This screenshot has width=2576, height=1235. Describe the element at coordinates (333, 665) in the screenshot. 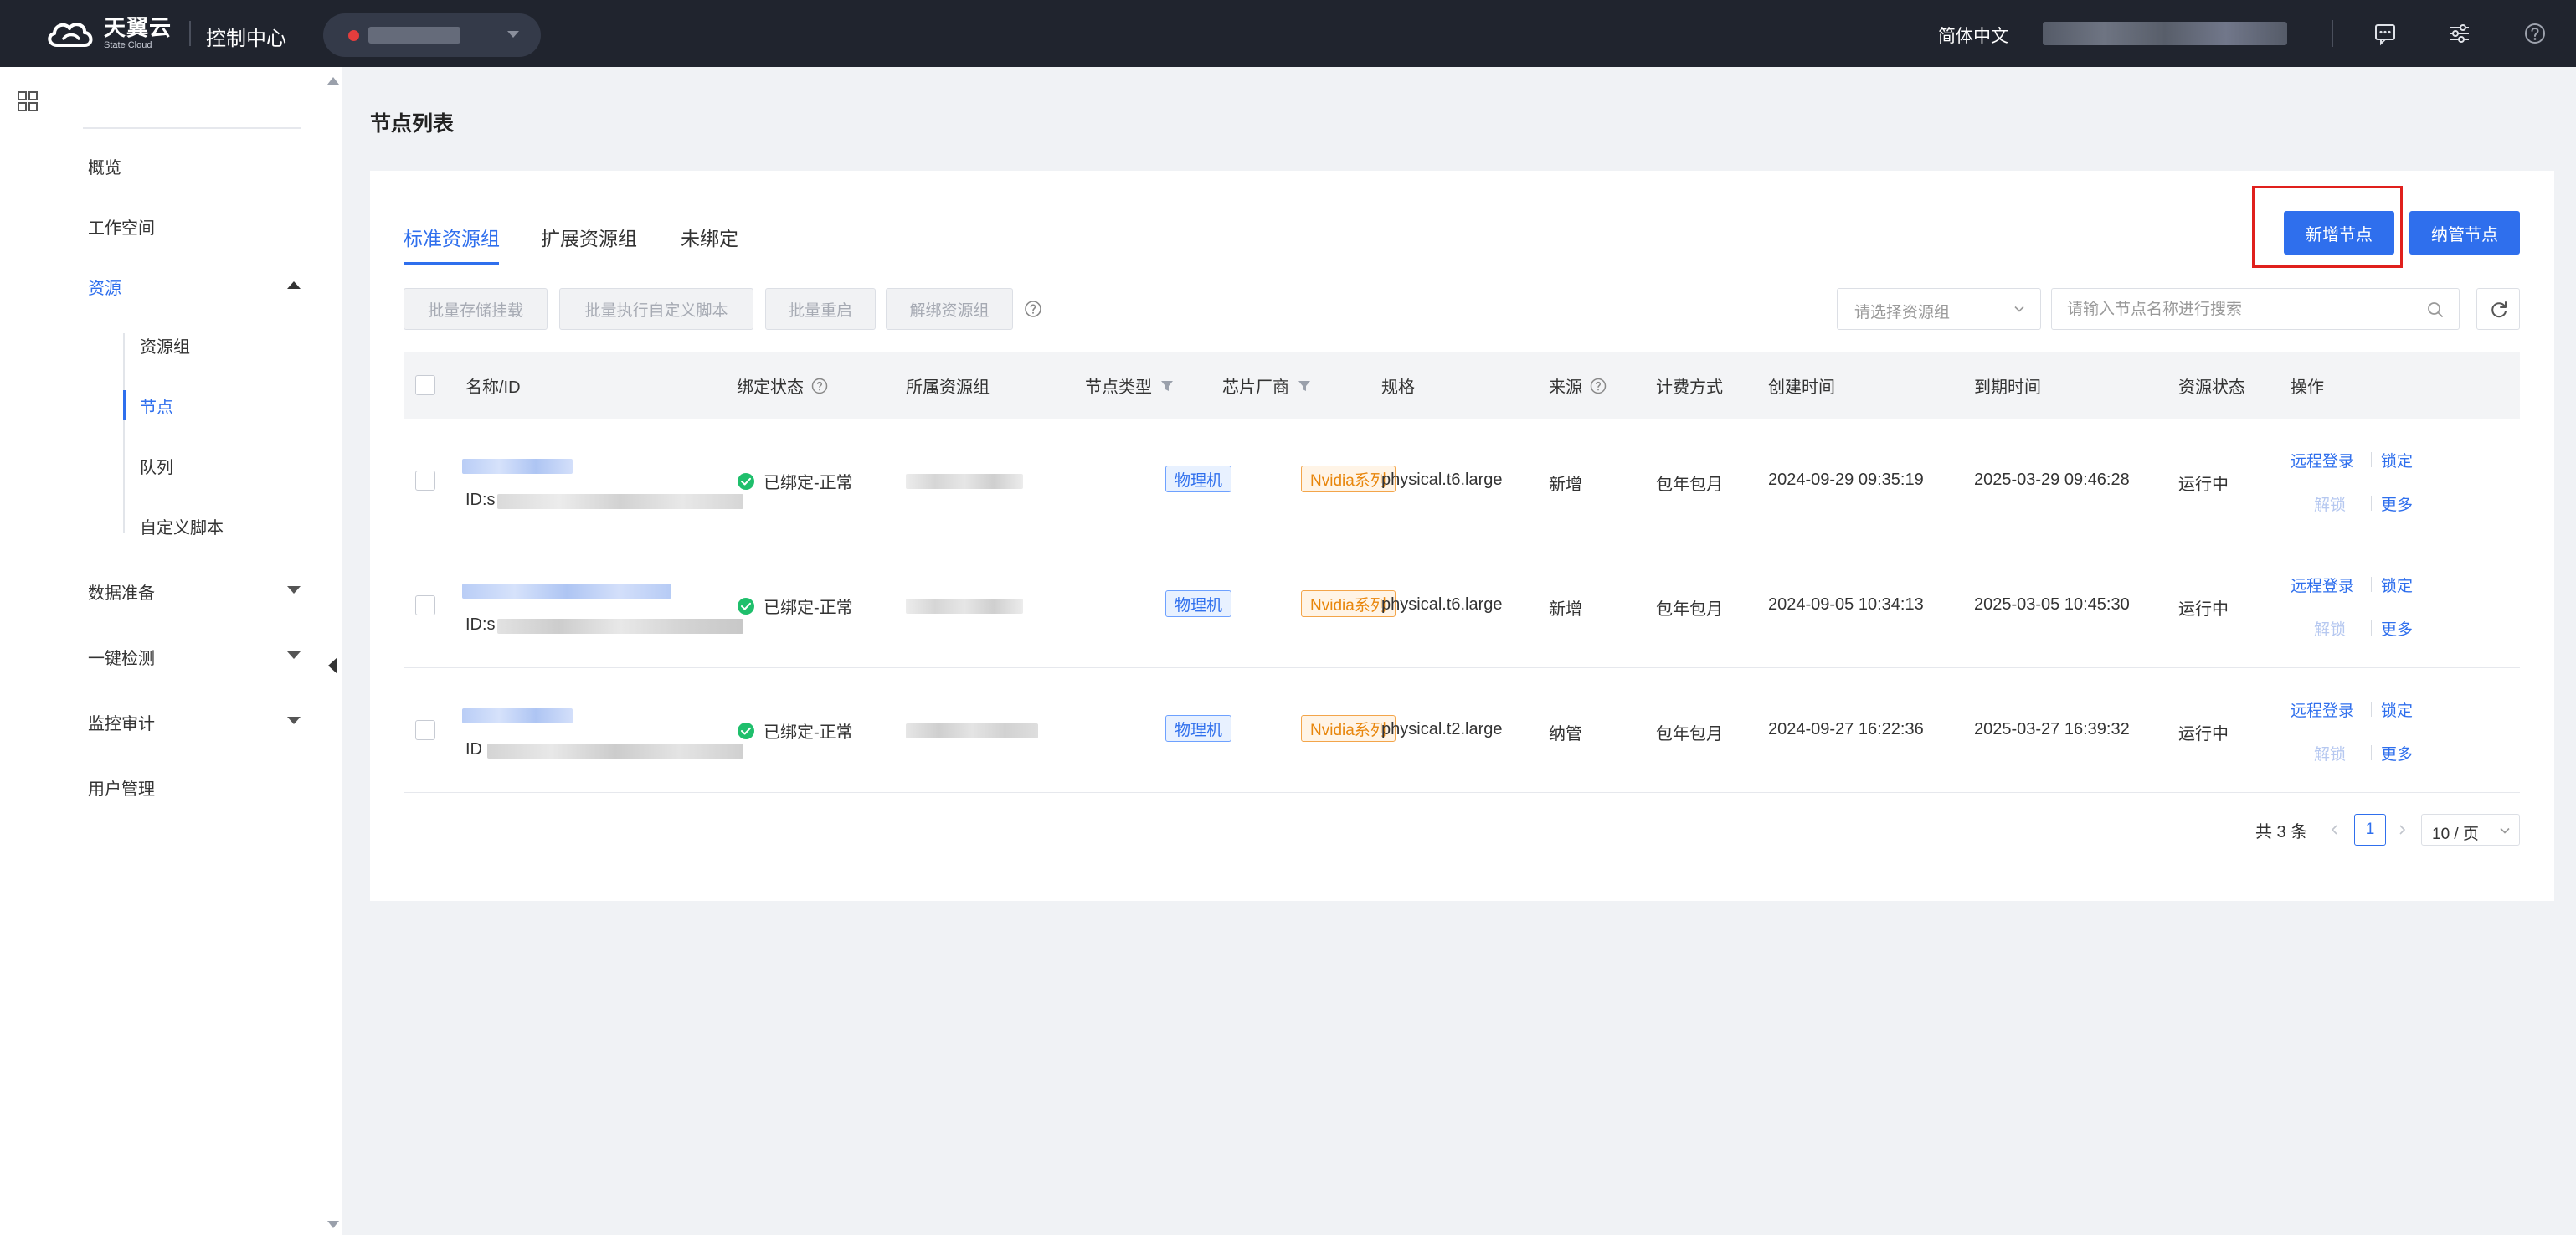

I see `collapse-sidebar-icon` at that location.